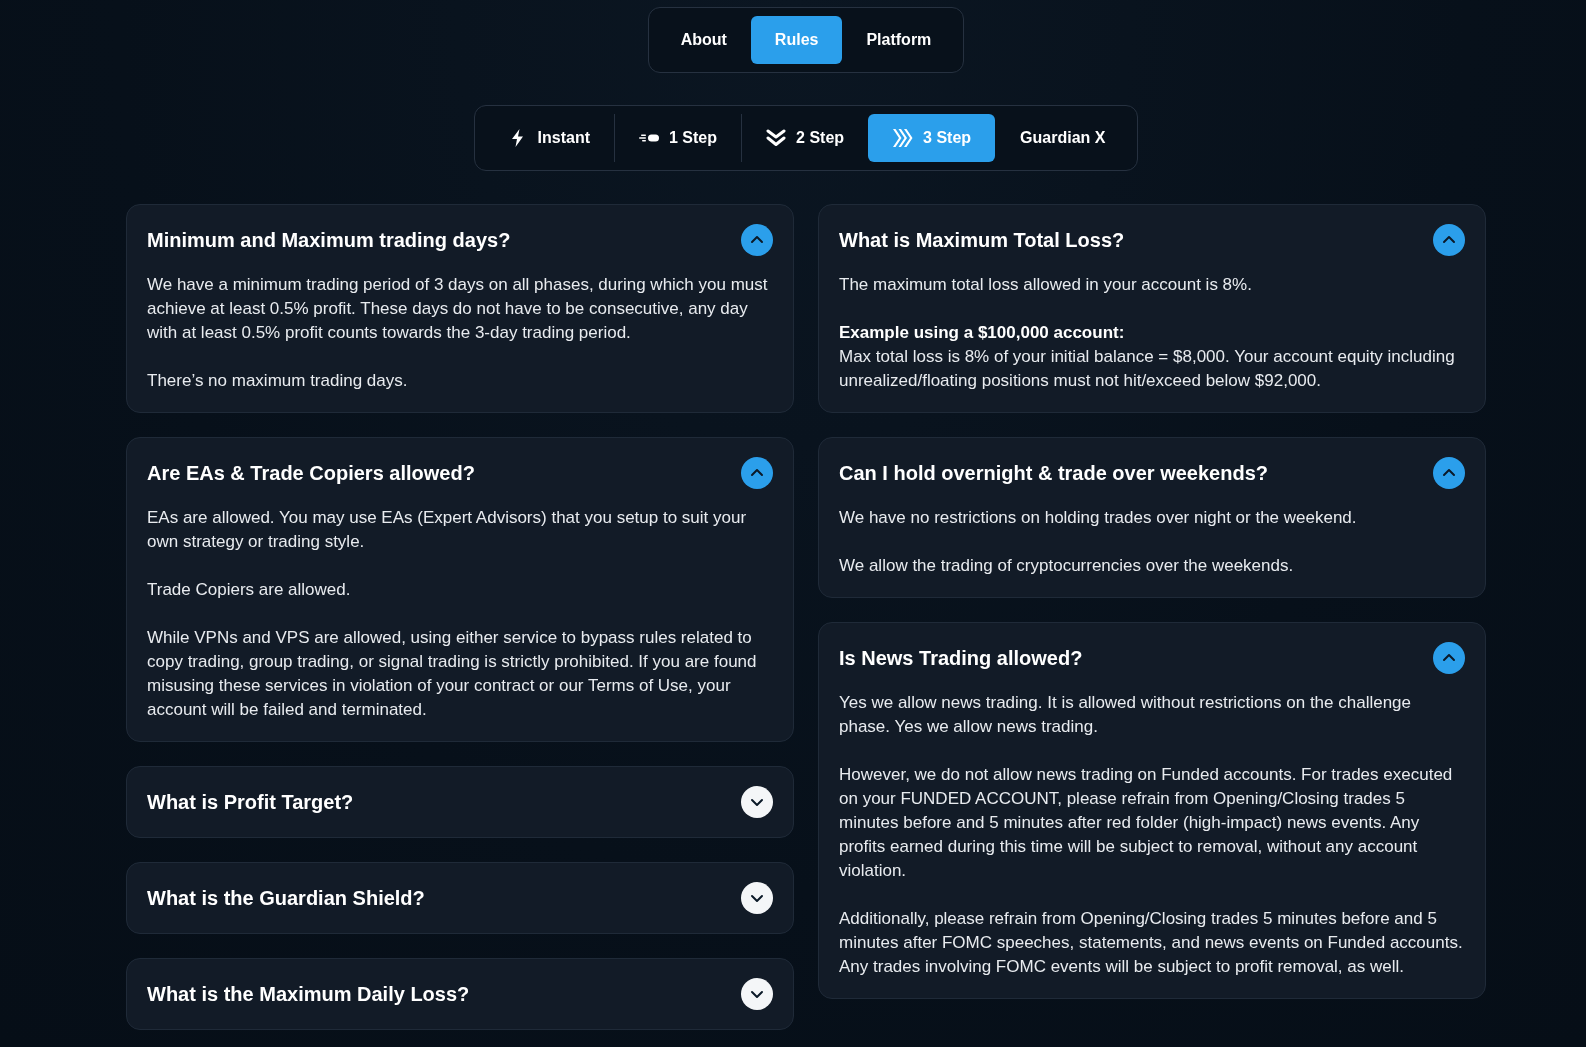 This screenshot has width=1586, height=1047. Describe the element at coordinates (982, 240) in the screenshot. I see `faq-question: What is Maximum Total Loss?` at that location.